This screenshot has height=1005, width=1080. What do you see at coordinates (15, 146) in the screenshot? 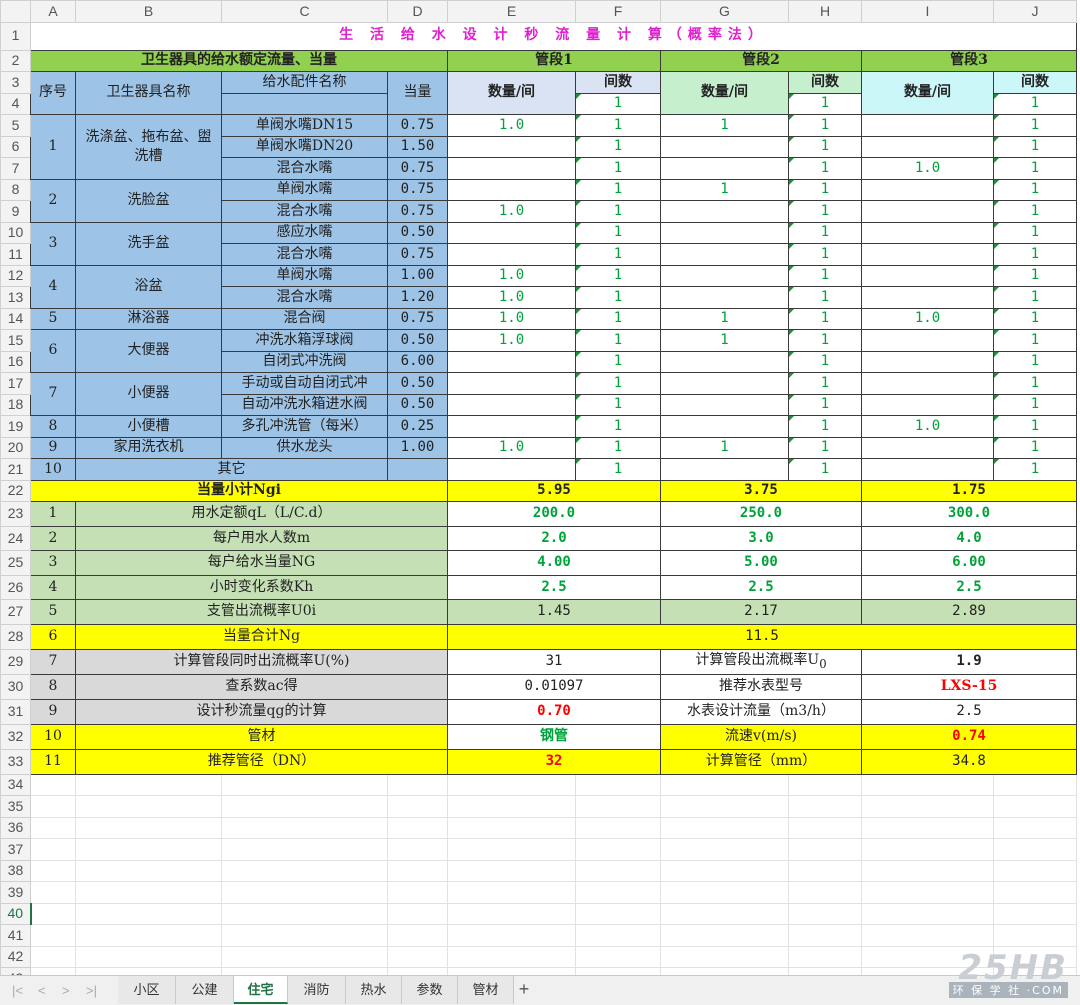
I see `row-header: 6` at bounding box center [15, 146].